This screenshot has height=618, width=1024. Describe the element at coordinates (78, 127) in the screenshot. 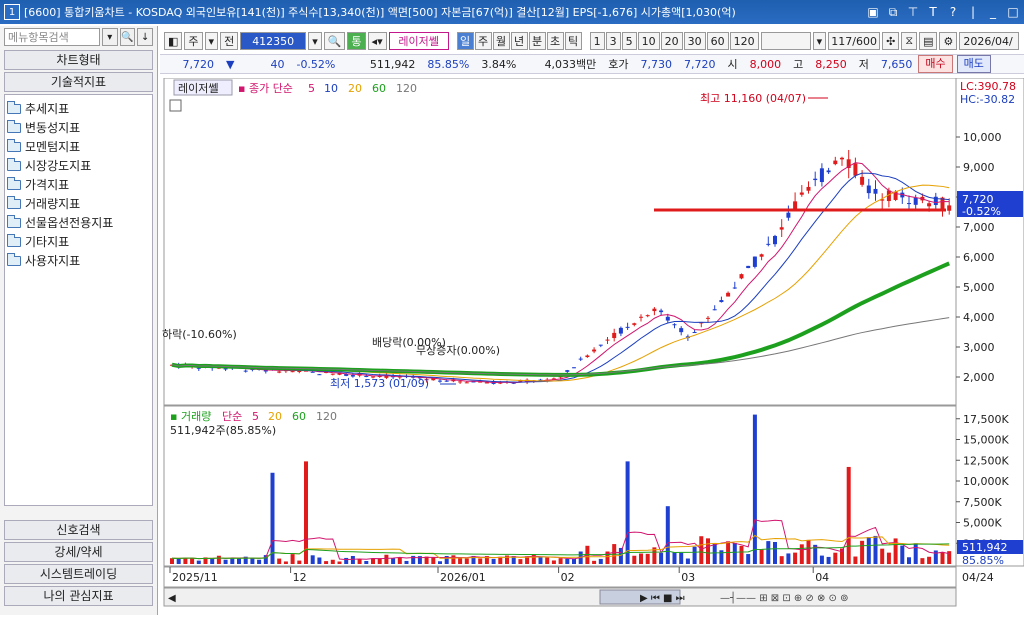

I see `tree-item: 변동성지표` at that location.